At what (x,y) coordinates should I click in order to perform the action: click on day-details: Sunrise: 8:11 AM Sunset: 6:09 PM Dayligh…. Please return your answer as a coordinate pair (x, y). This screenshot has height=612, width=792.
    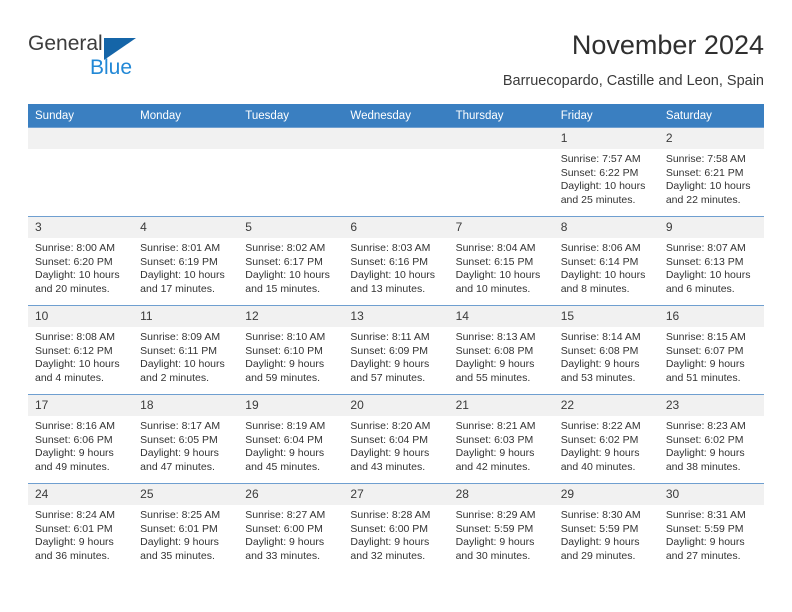
    Looking at the image, I should click on (395, 356).